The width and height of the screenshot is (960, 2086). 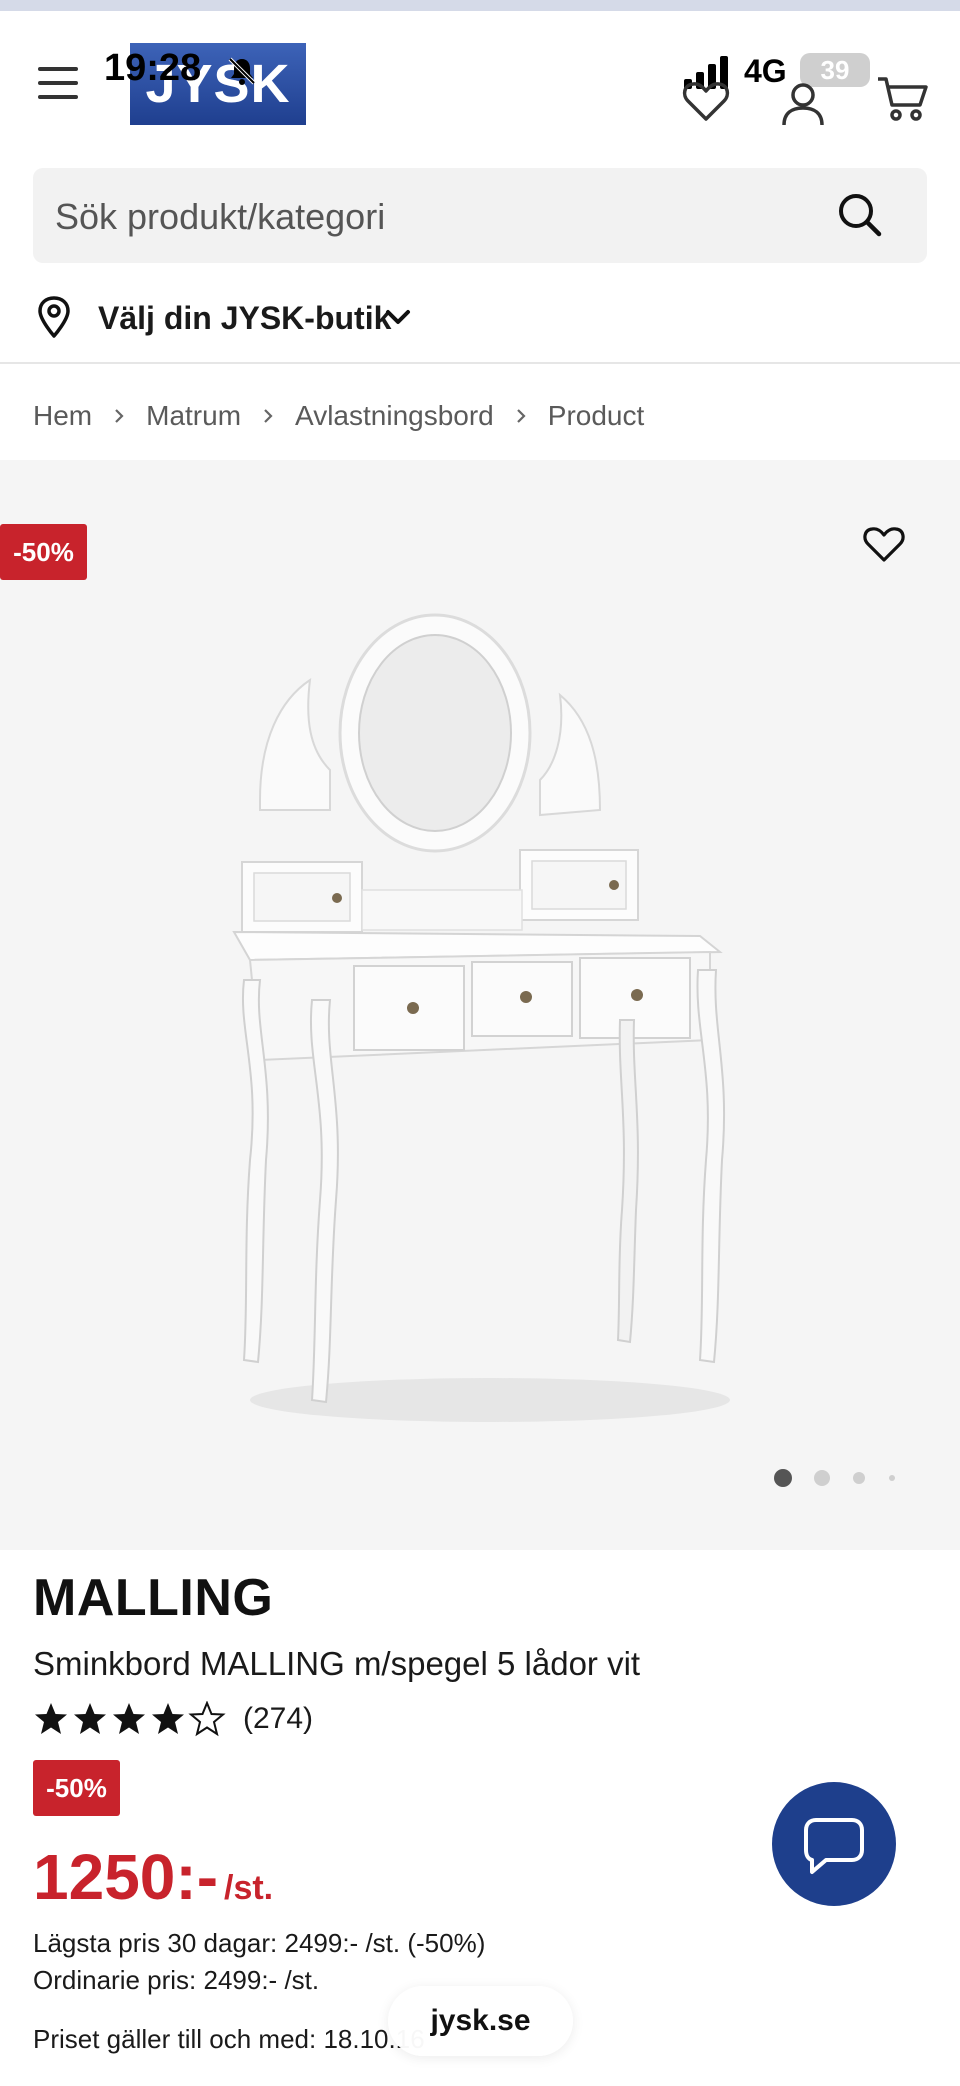 What do you see at coordinates (480, 363) in the screenshot?
I see `header-divider` at bounding box center [480, 363].